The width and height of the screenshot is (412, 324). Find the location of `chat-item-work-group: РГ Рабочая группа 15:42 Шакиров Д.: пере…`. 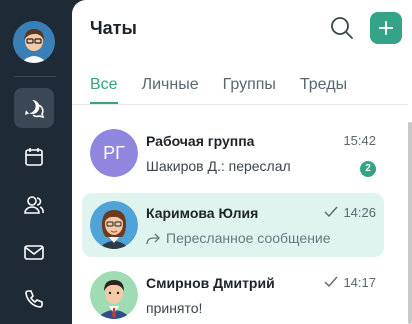

chat-item-work-group: РГ Рабочая группа 15:42 Шакиров Д.: пере… is located at coordinates (233, 153).